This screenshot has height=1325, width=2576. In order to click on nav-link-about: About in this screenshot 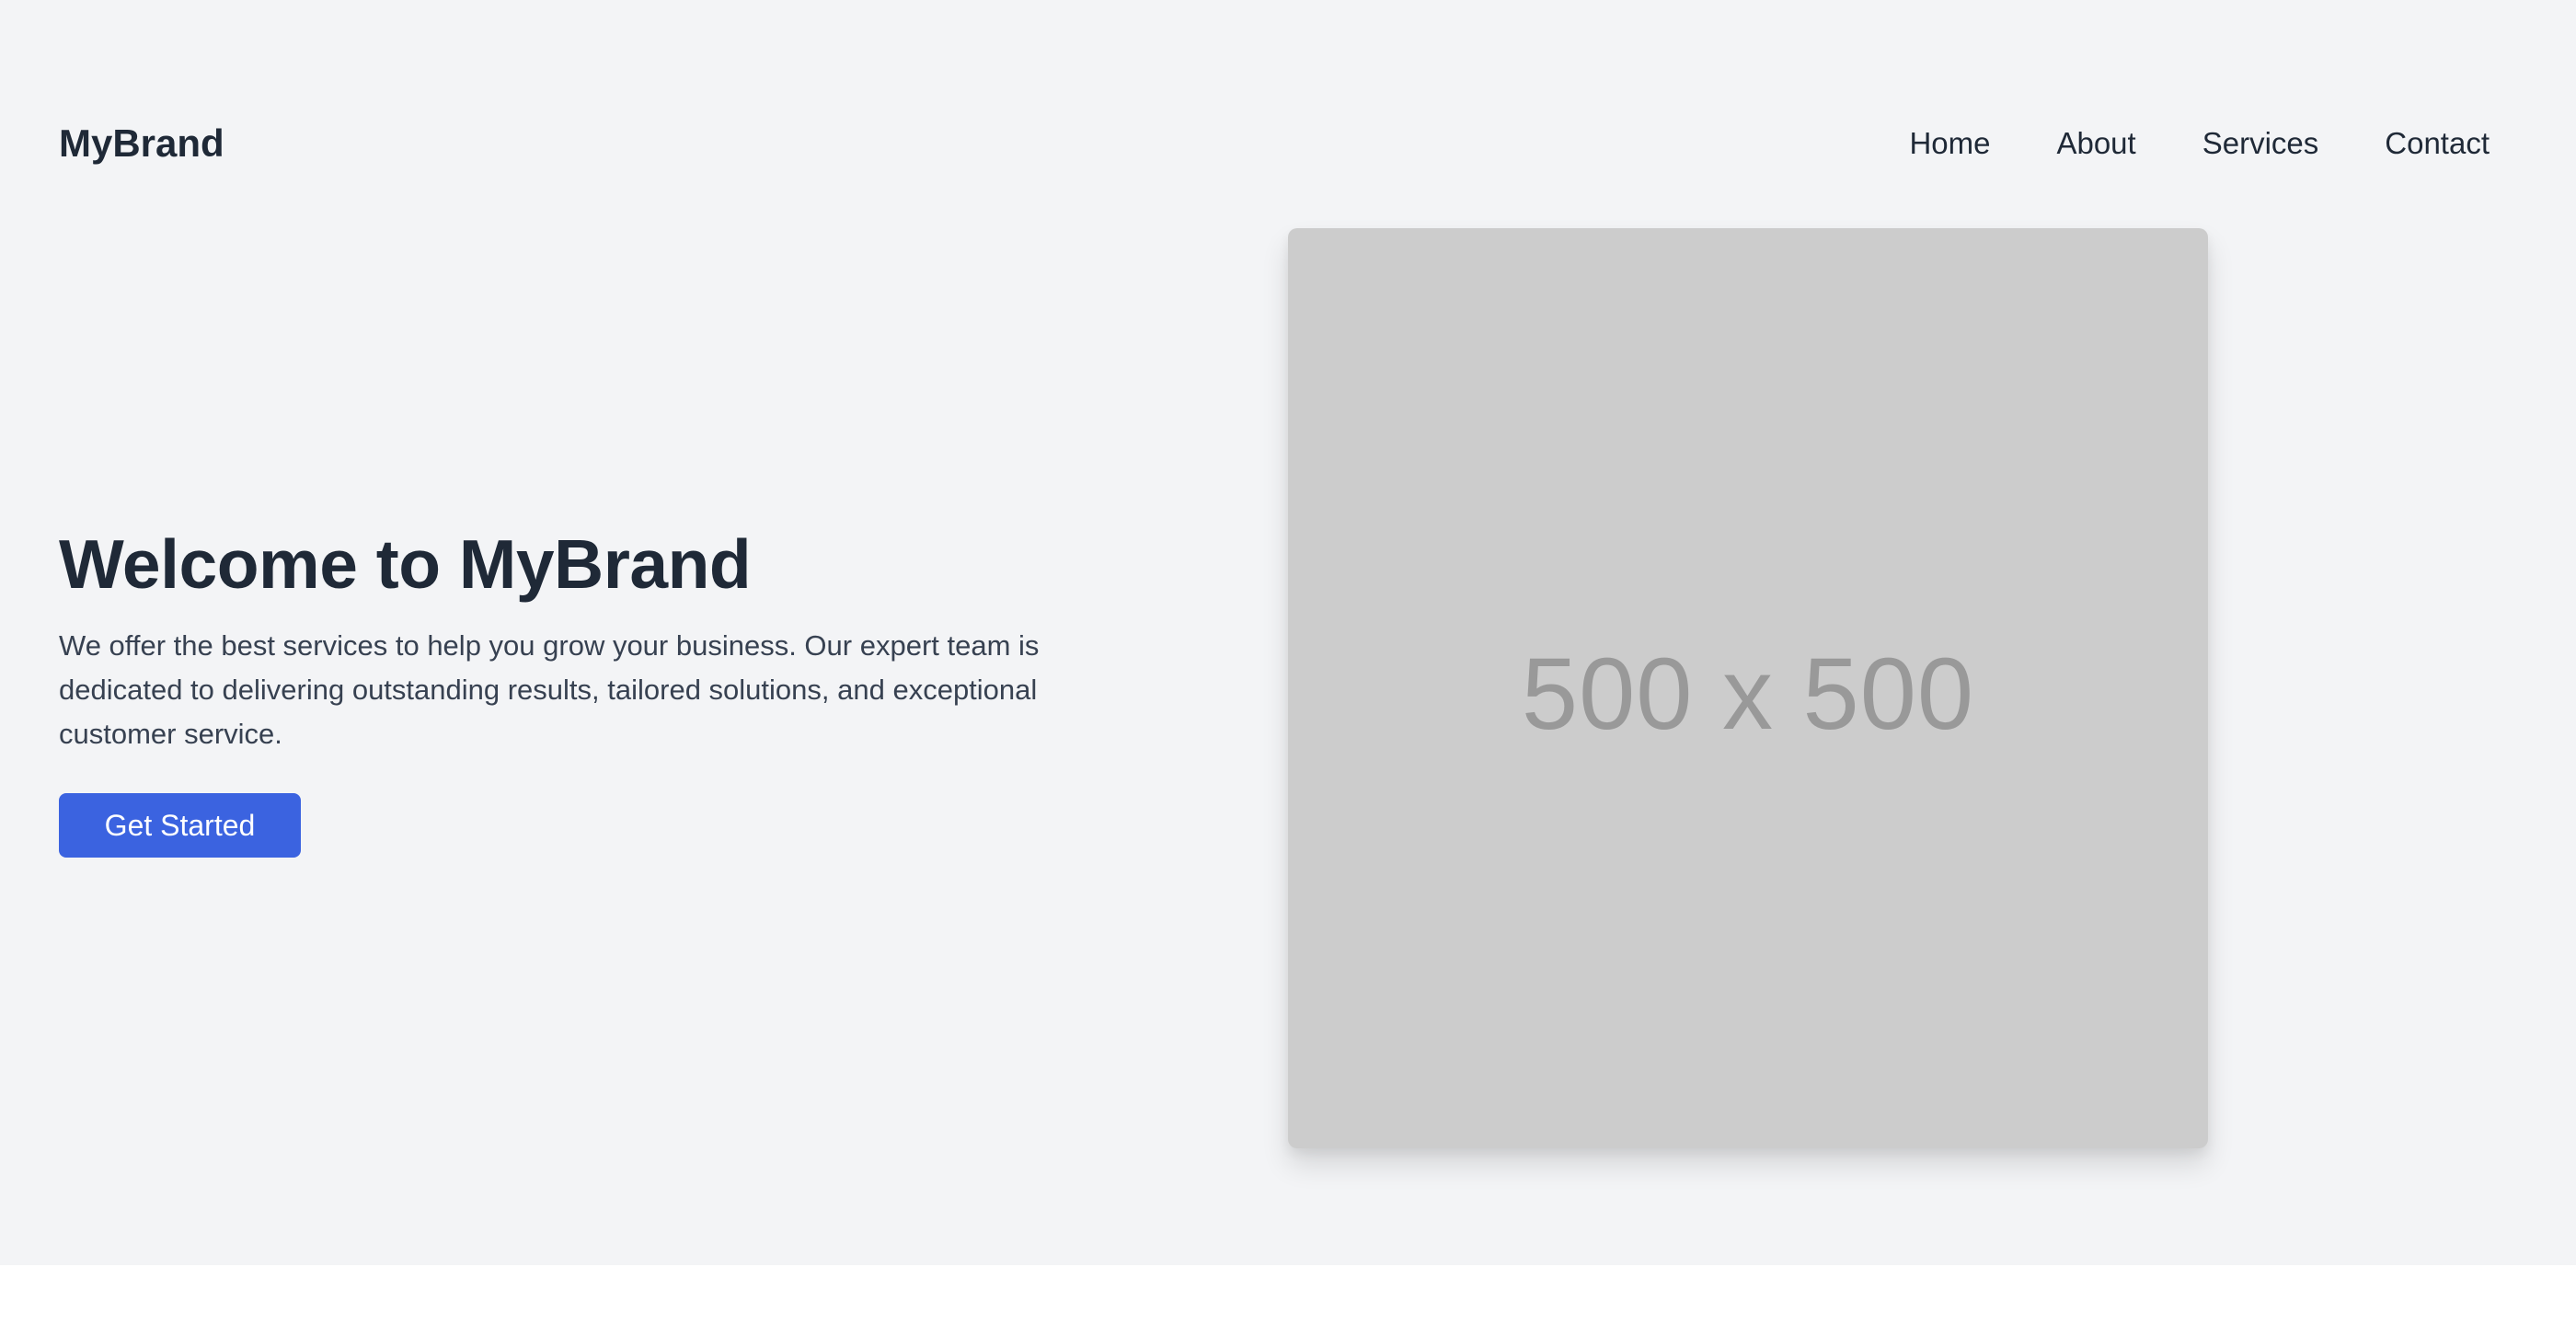, I will do `click(2095, 143)`.